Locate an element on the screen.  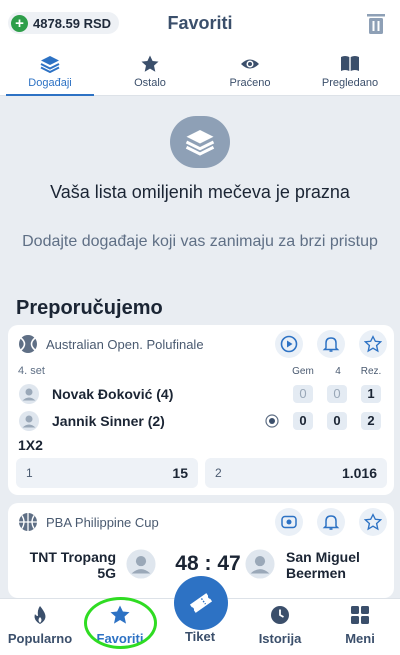
favorites-tabs: Događaji Ostalo Praćeno Pregledano is located at coordinates (200, 72).